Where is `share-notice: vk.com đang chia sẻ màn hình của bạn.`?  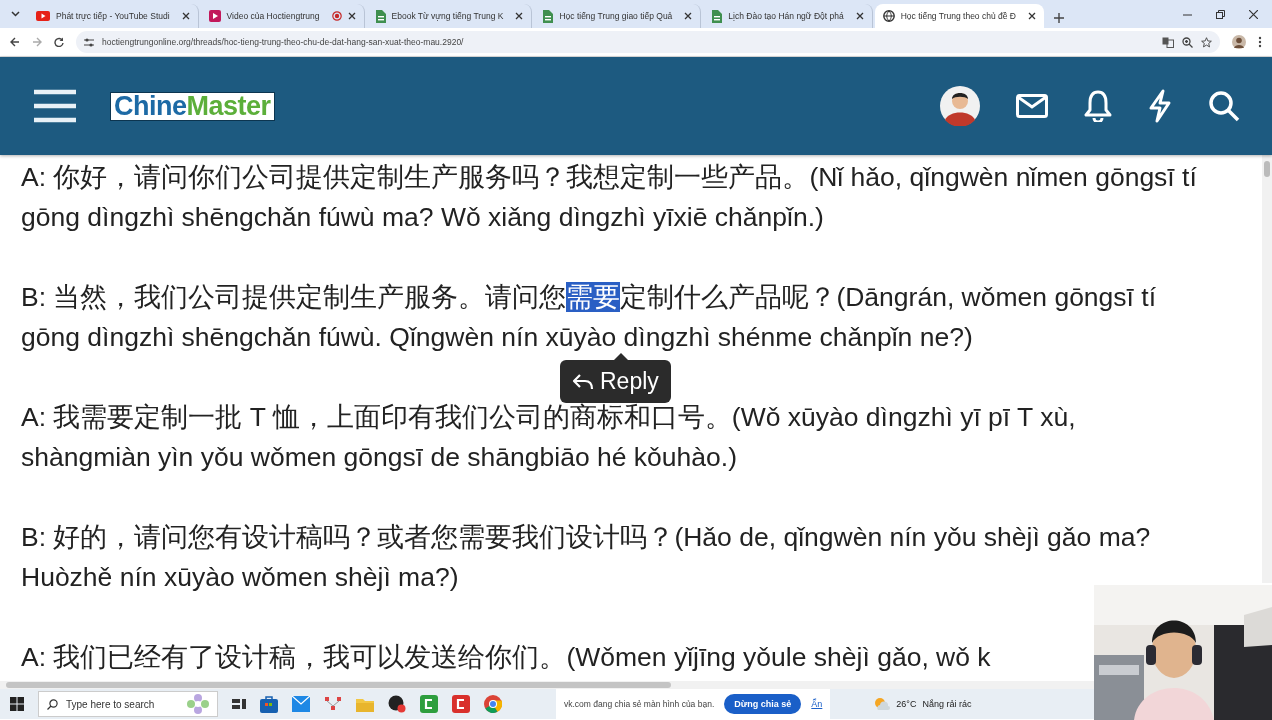 share-notice: vk.com đang chia sẻ màn hình của bạn. is located at coordinates (639, 704).